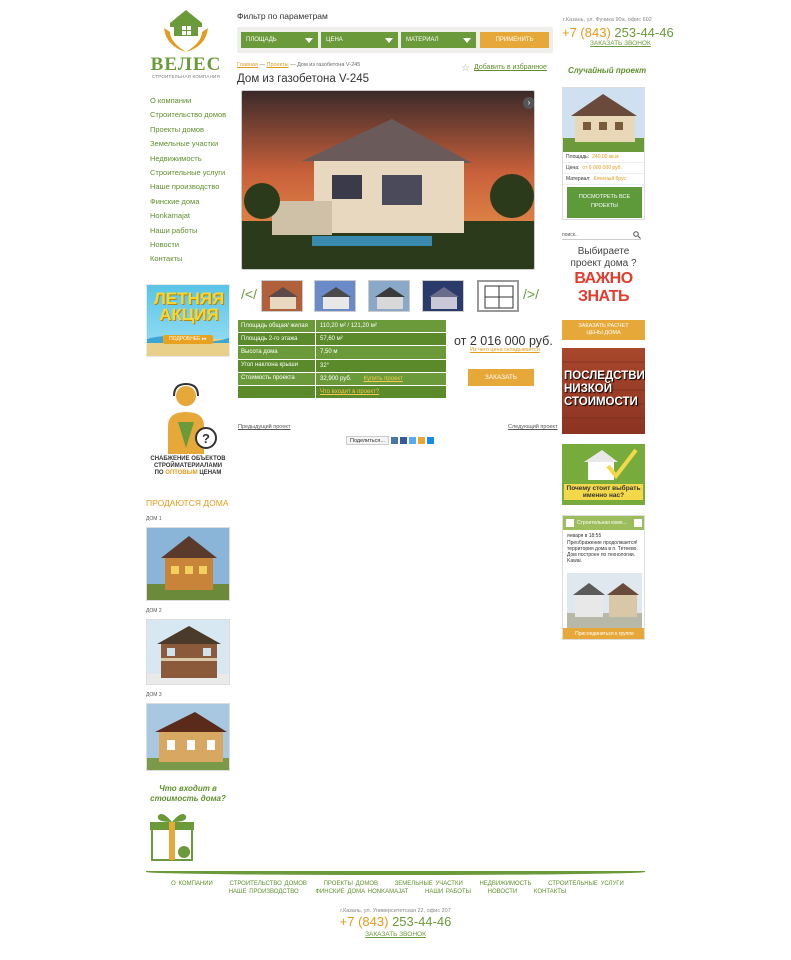 Image resolution: width=791 pixels, height=960 pixels. Describe the element at coordinates (395, 934) in the screenshot. I see `footer-callback-link: ЗАКАЗАТЬ ЗВОНОК` at that location.